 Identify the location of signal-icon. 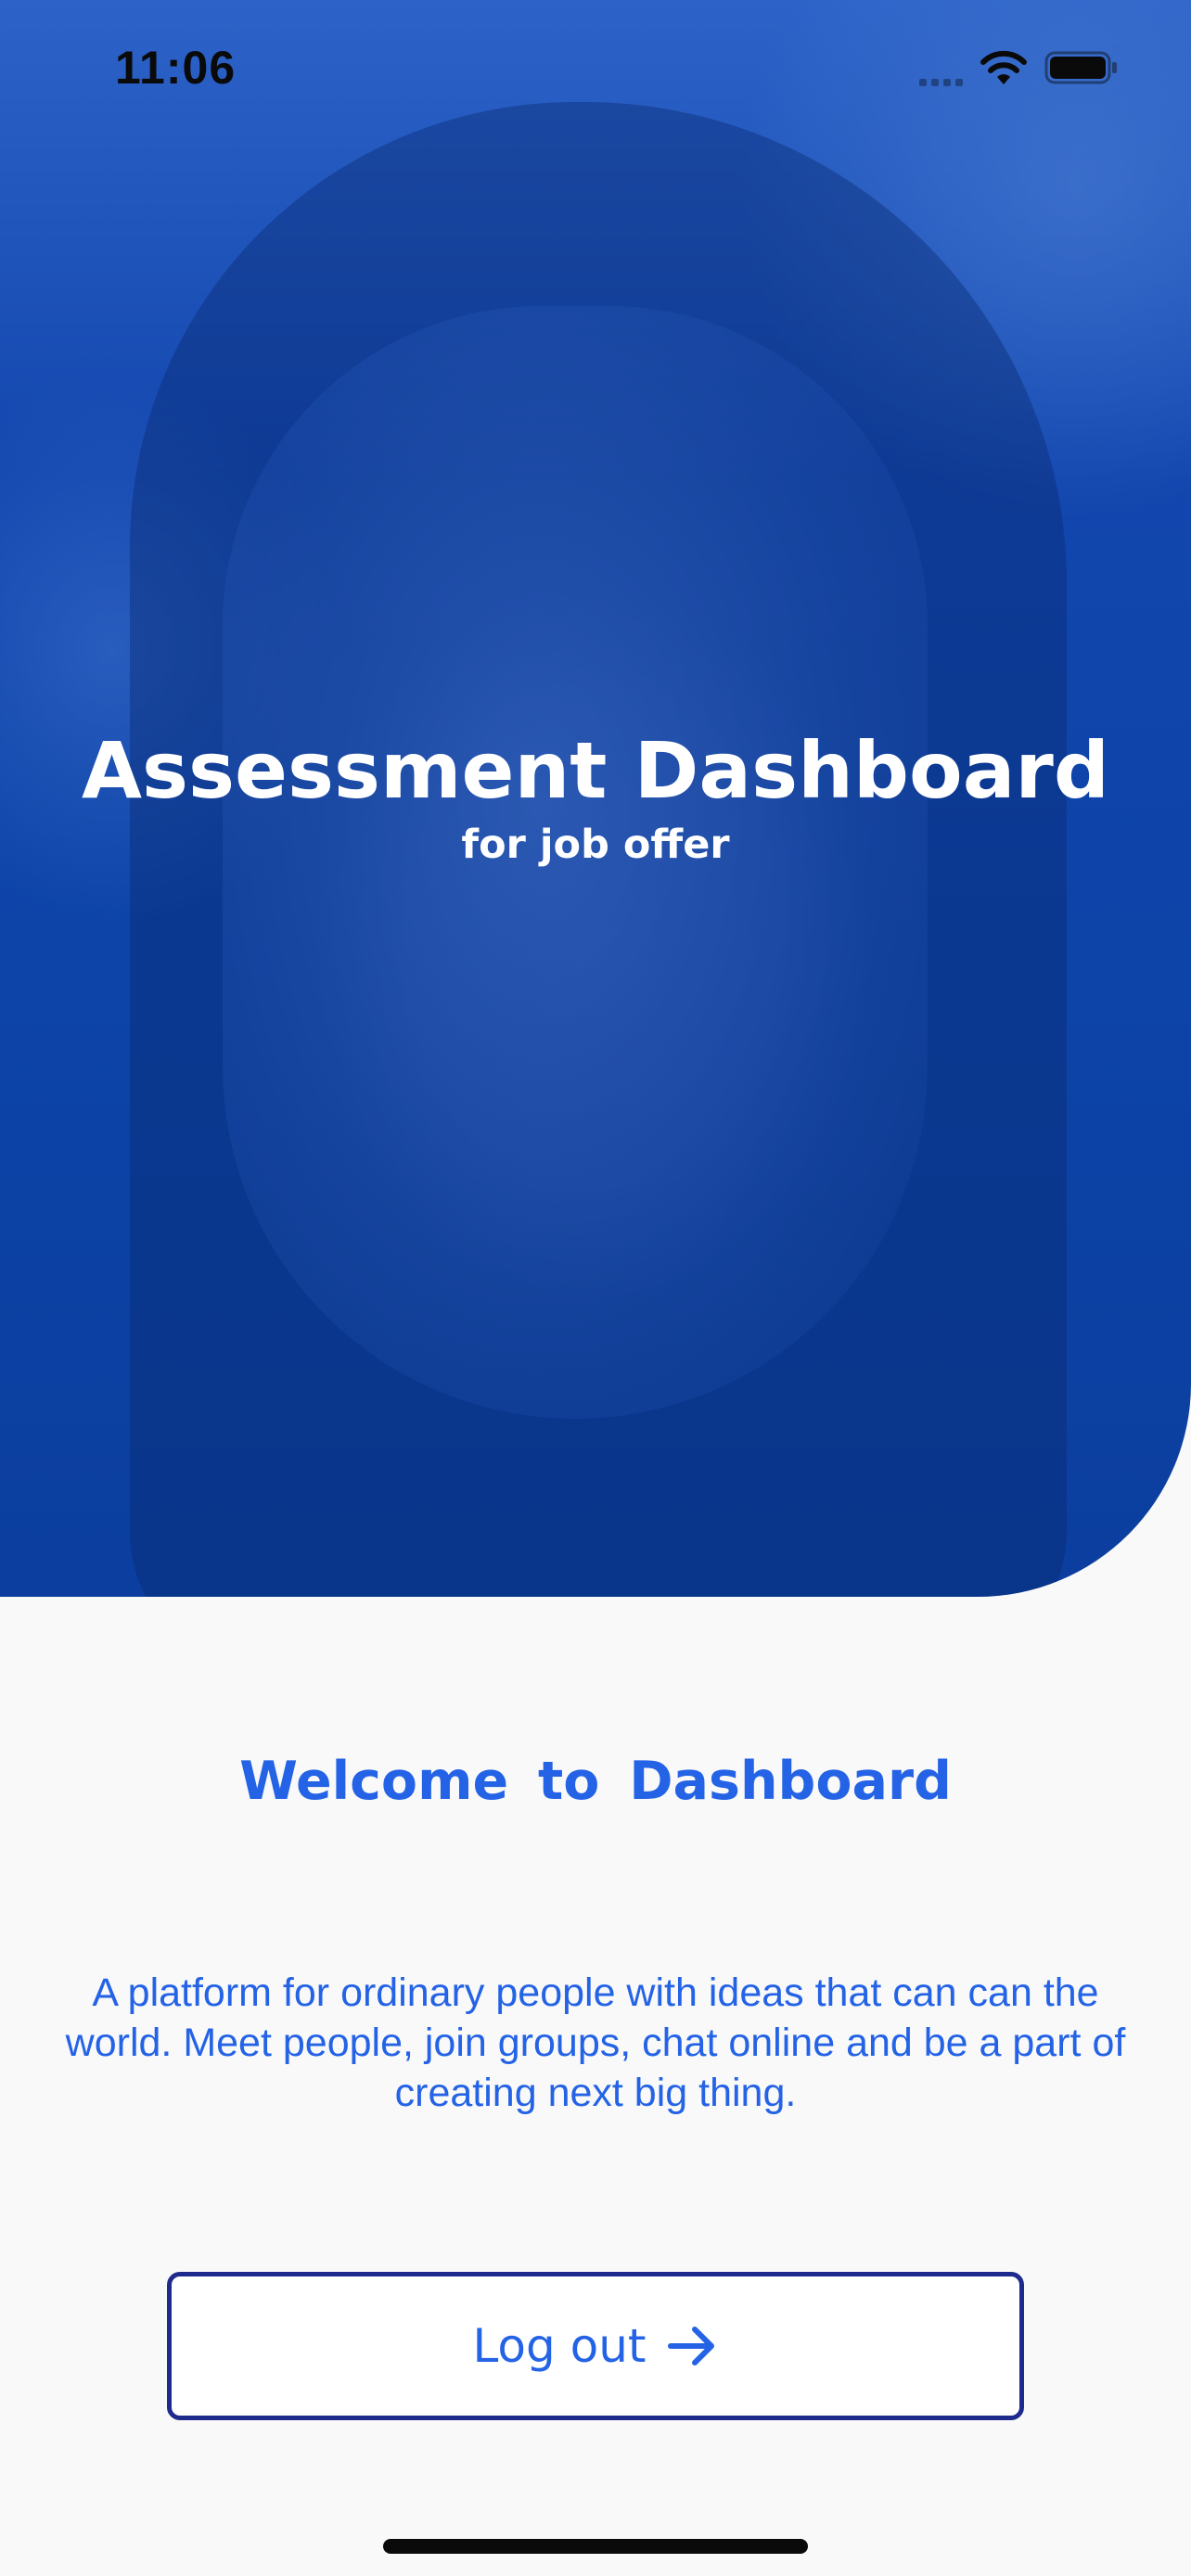
(941, 67).